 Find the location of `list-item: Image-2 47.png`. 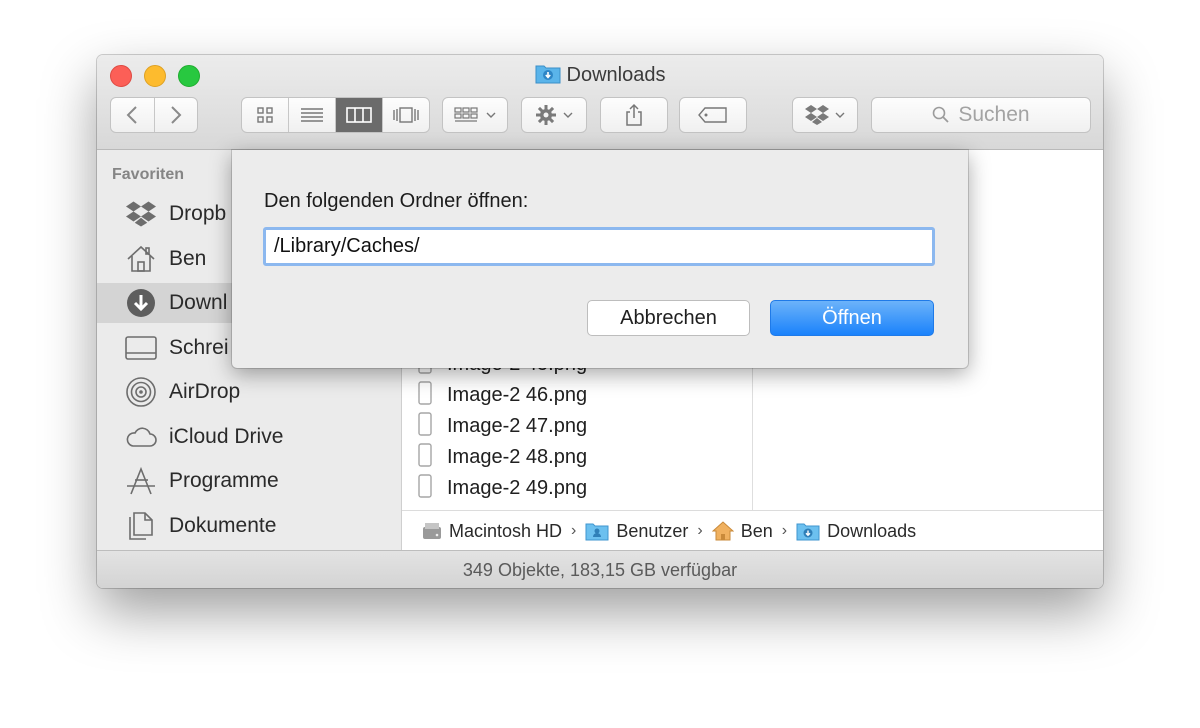

list-item: Image-2 47.png is located at coordinates (577, 426).